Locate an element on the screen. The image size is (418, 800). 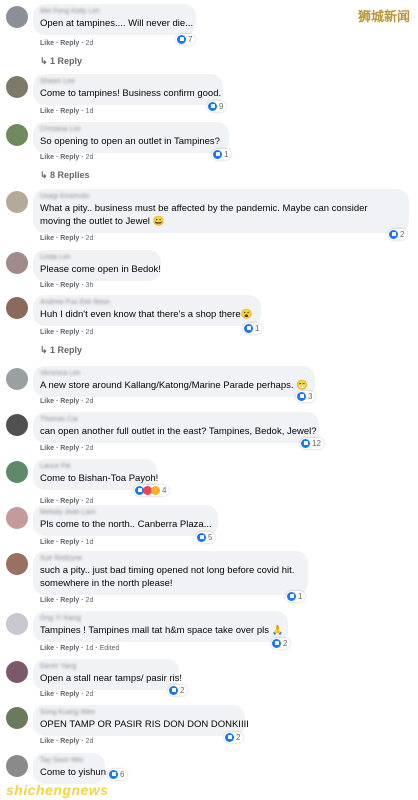
commenter-name: Veronica Lim is located at coordinates (173, 374).